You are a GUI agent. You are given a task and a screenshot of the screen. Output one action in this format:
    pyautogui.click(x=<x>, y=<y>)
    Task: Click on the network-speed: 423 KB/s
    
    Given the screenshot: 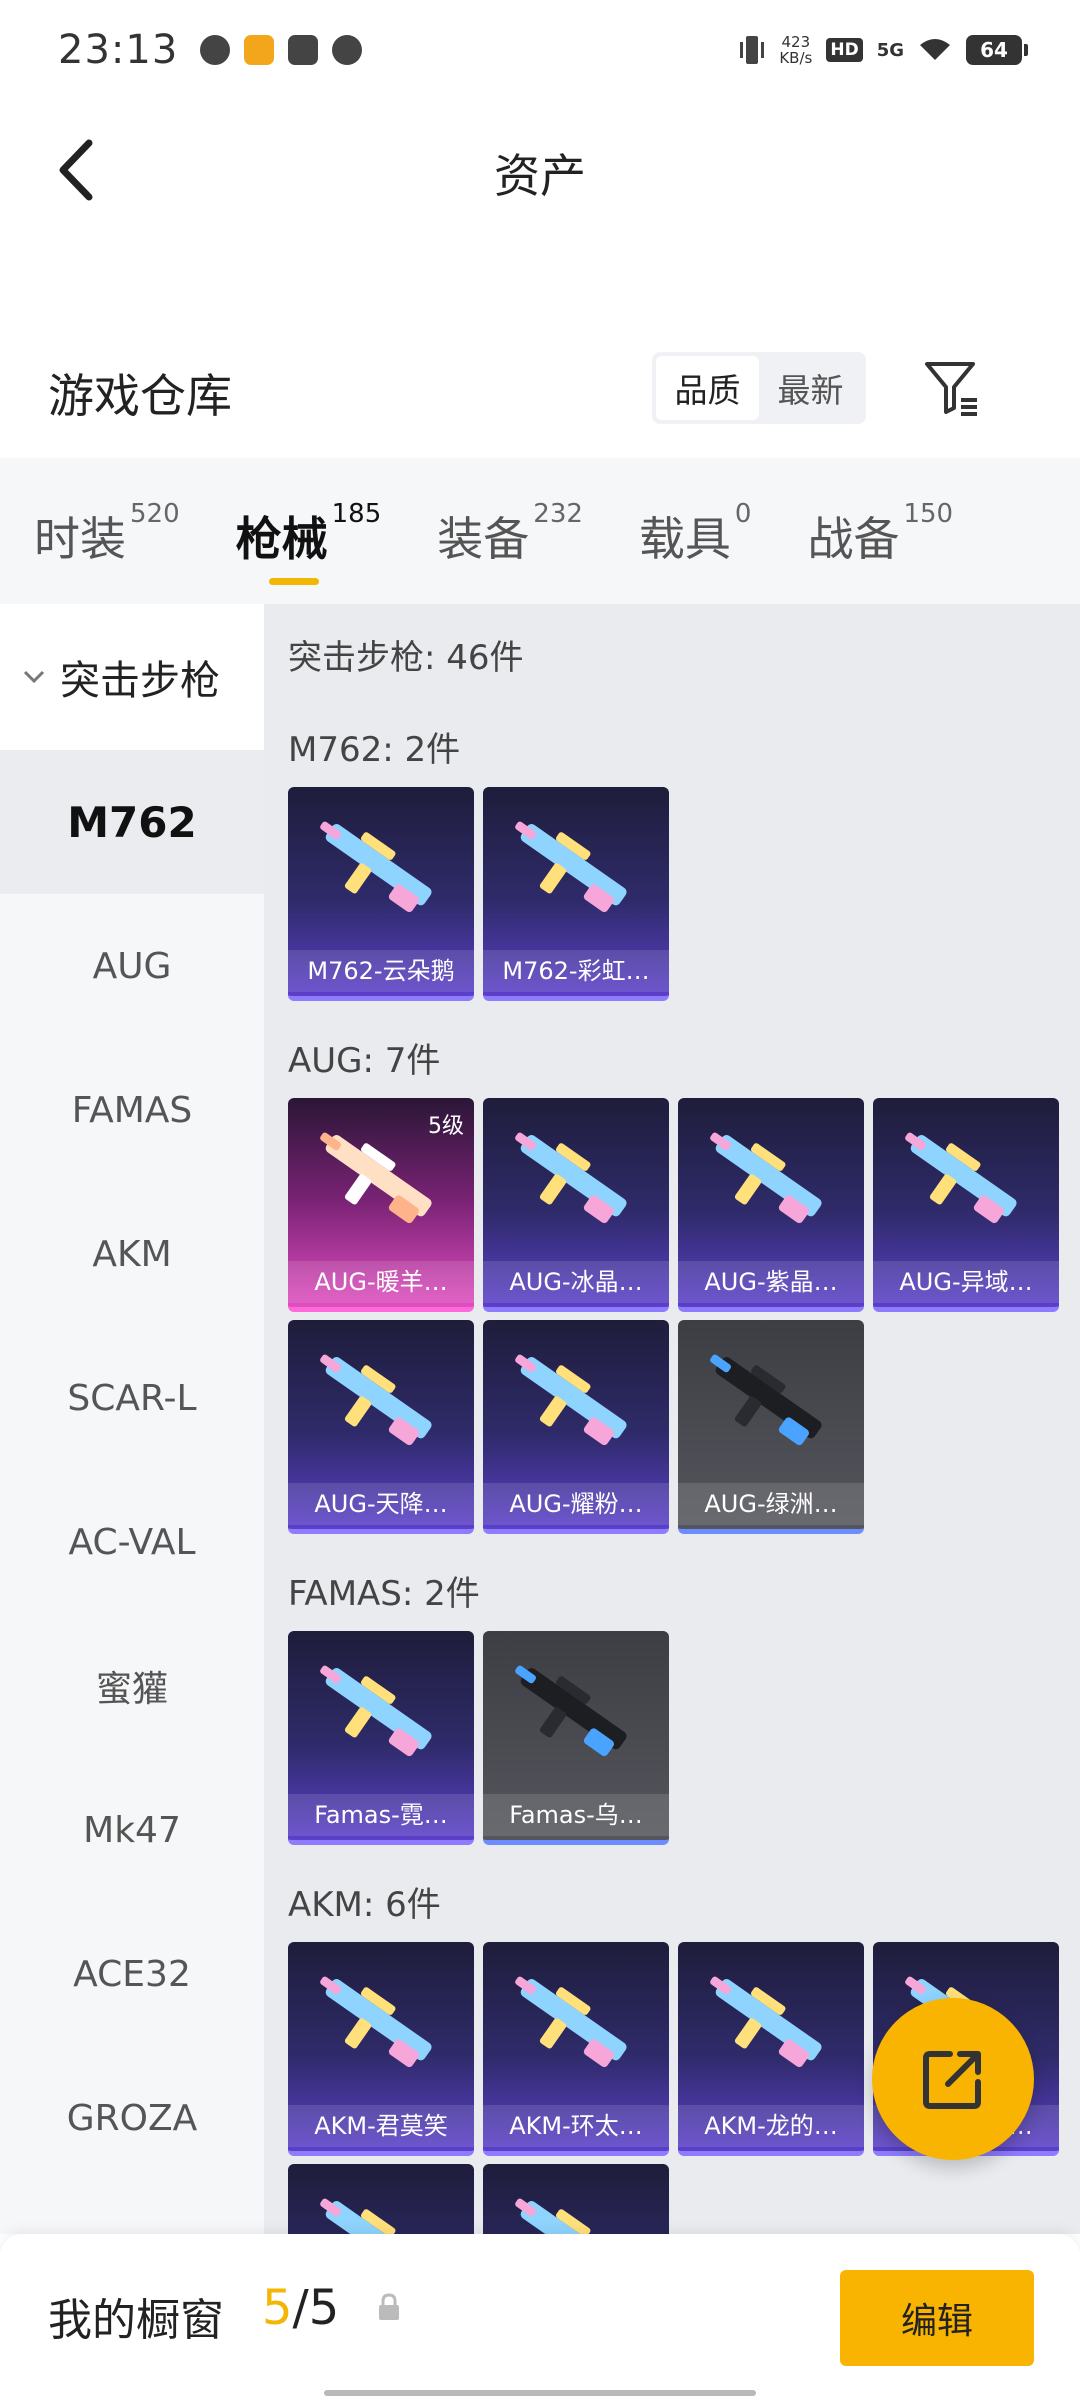 What is the action you would take?
    pyautogui.click(x=796, y=50)
    